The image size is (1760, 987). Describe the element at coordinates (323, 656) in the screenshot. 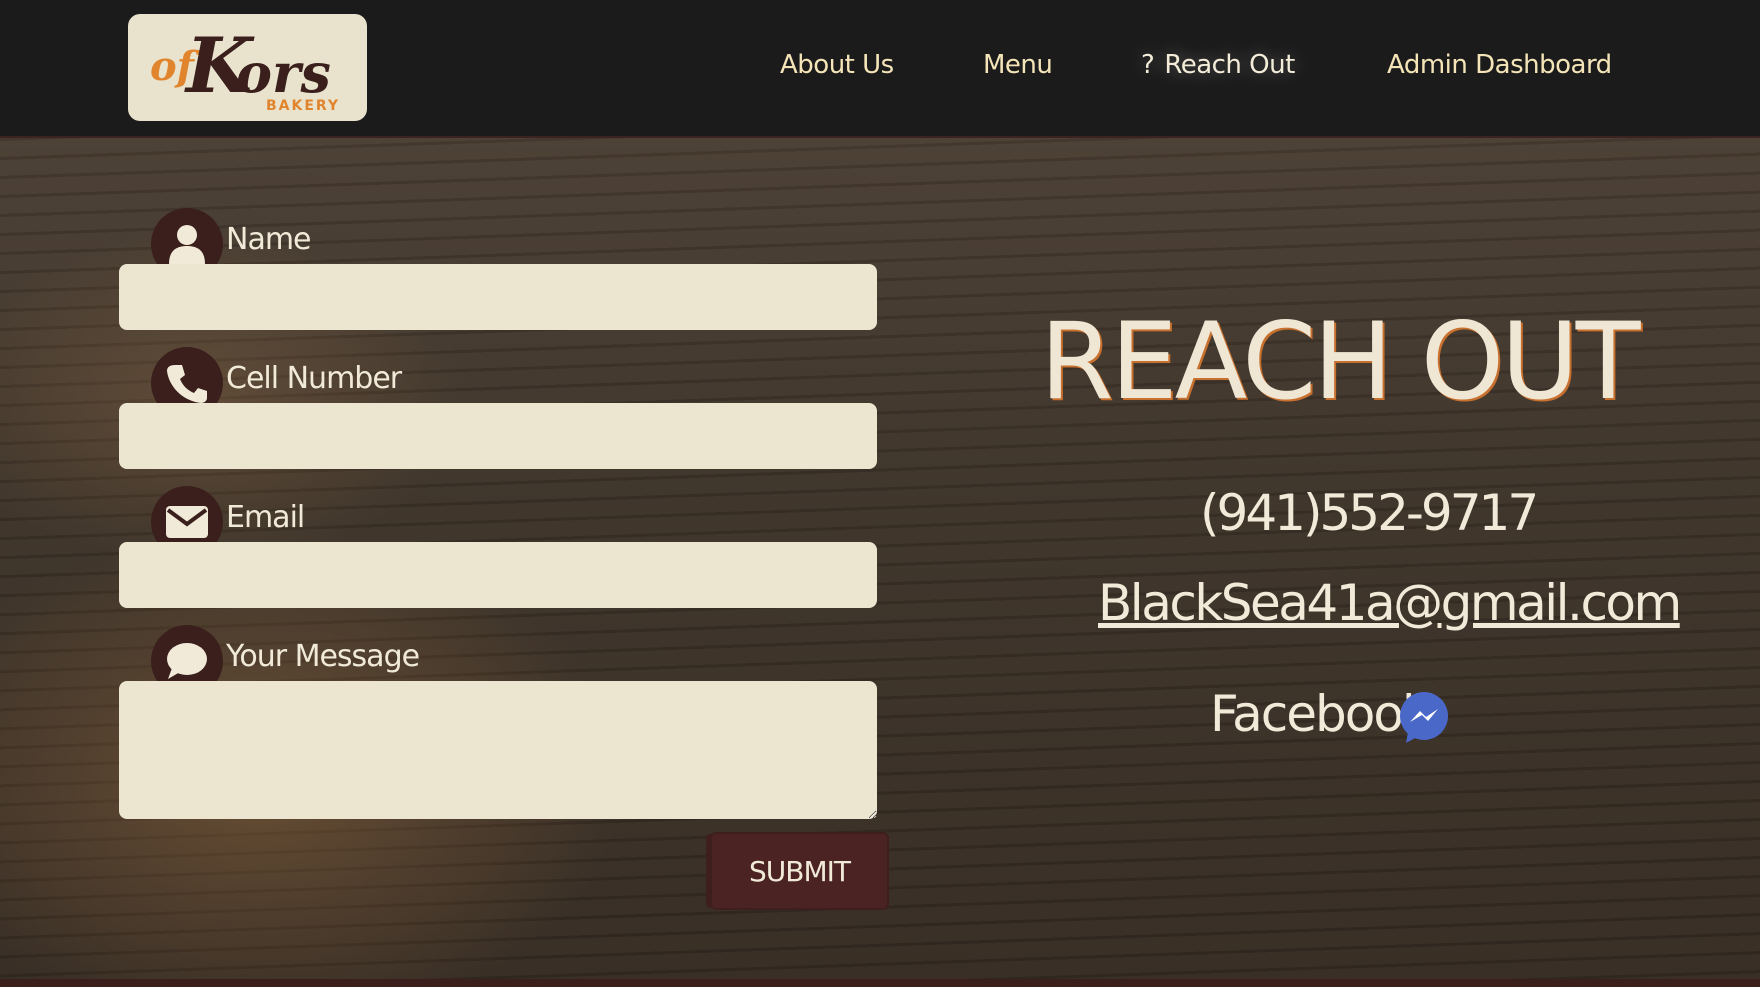

I see `your-message-label: Your Message` at that location.